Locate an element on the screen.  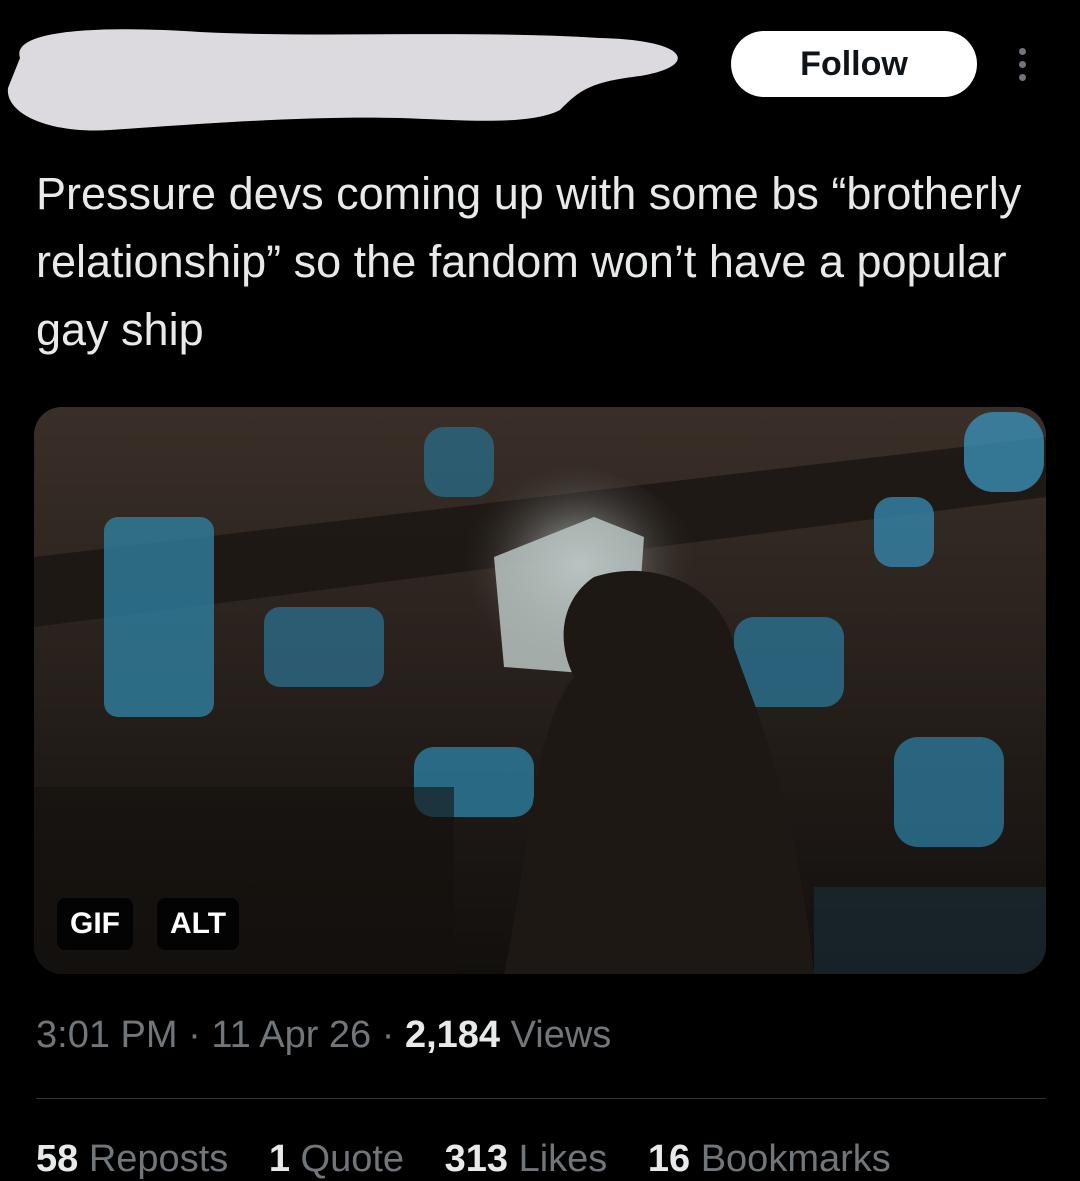
likes-count: 313 is located at coordinates (476, 1159).